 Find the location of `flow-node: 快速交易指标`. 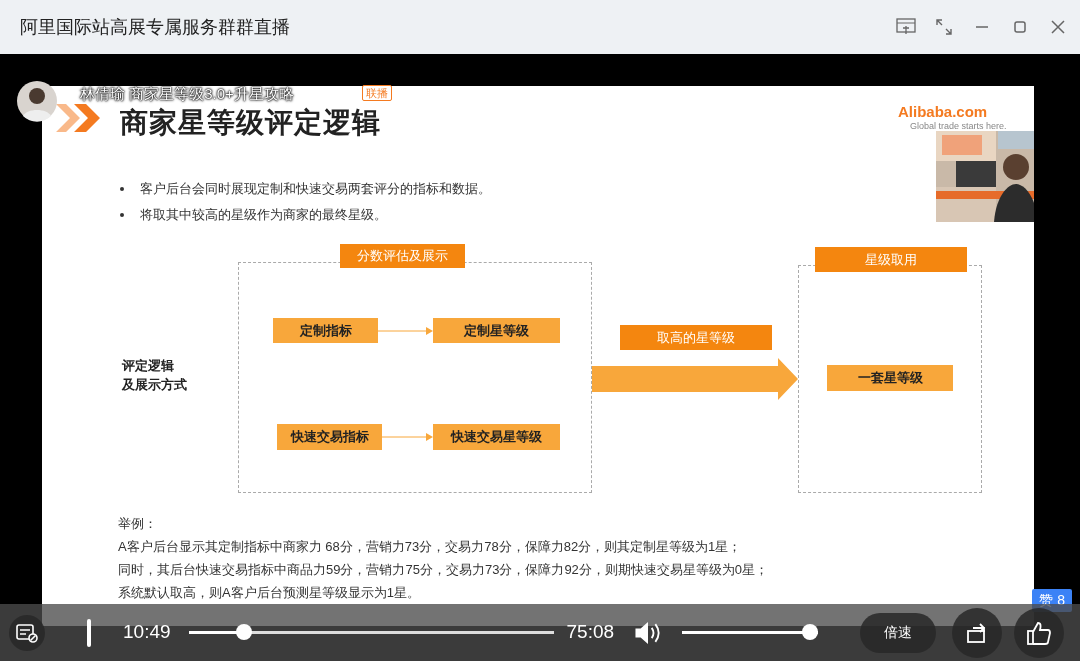

flow-node: 快速交易指标 is located at coordinates (329, 437).